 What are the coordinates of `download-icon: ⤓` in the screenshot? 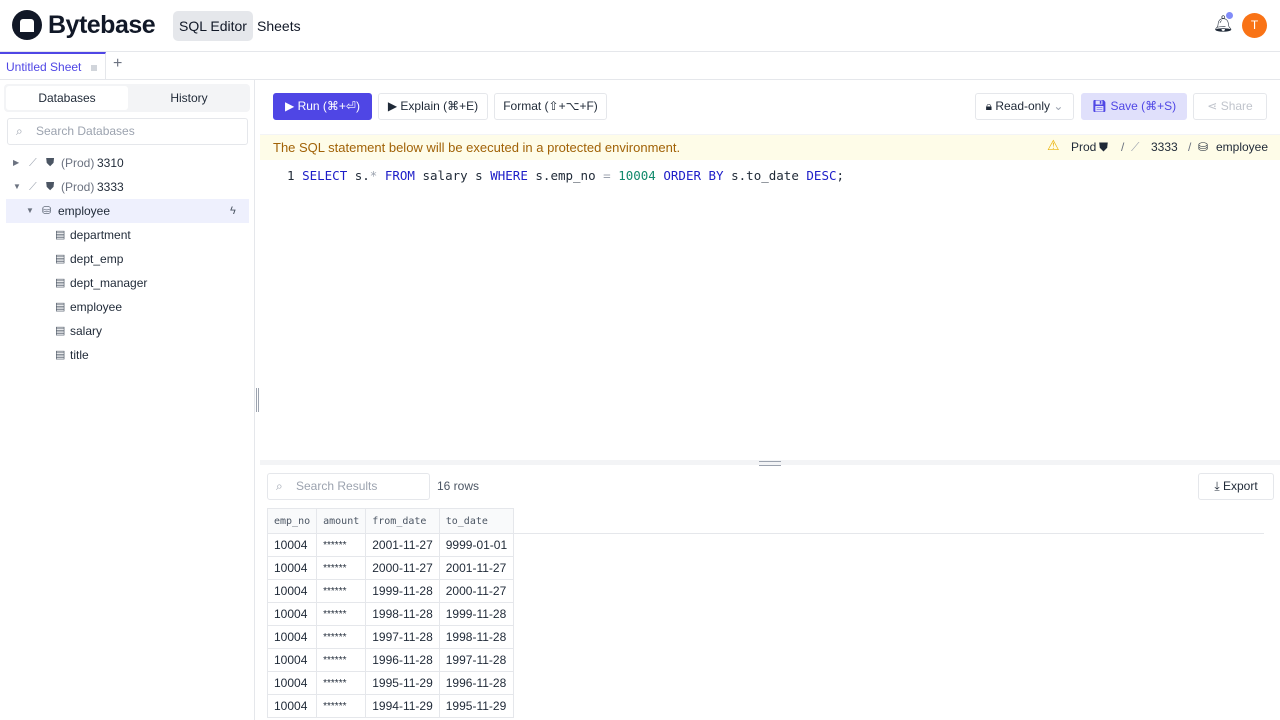 It's located at (1217, 486).